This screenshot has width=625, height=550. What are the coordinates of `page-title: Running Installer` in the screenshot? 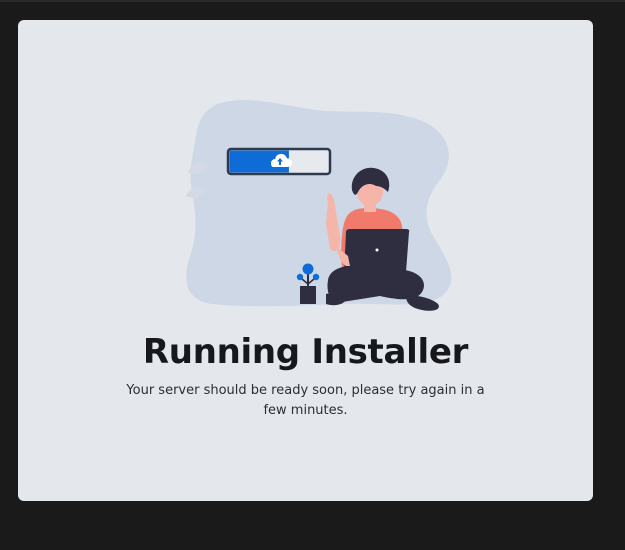 It's located at (305, 352).